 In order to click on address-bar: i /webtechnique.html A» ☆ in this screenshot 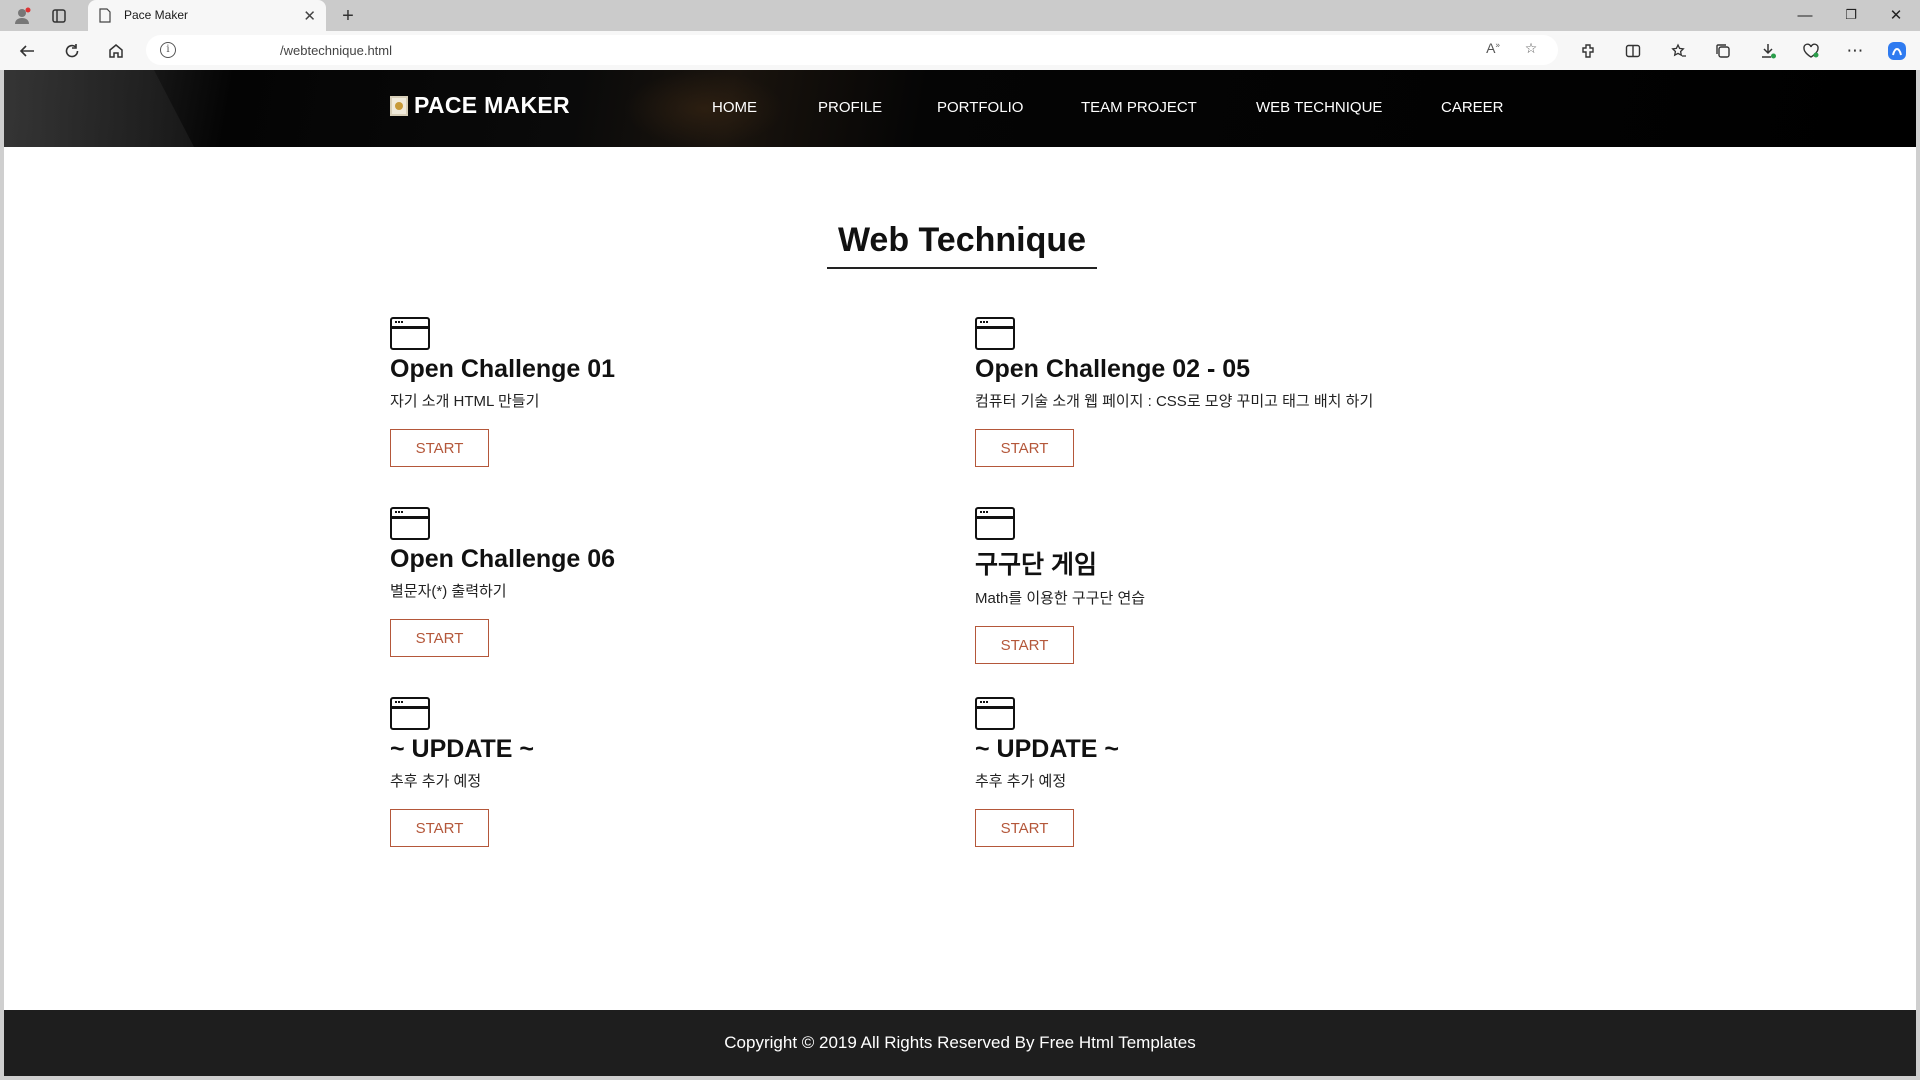, I will do `click(852, 50)`.